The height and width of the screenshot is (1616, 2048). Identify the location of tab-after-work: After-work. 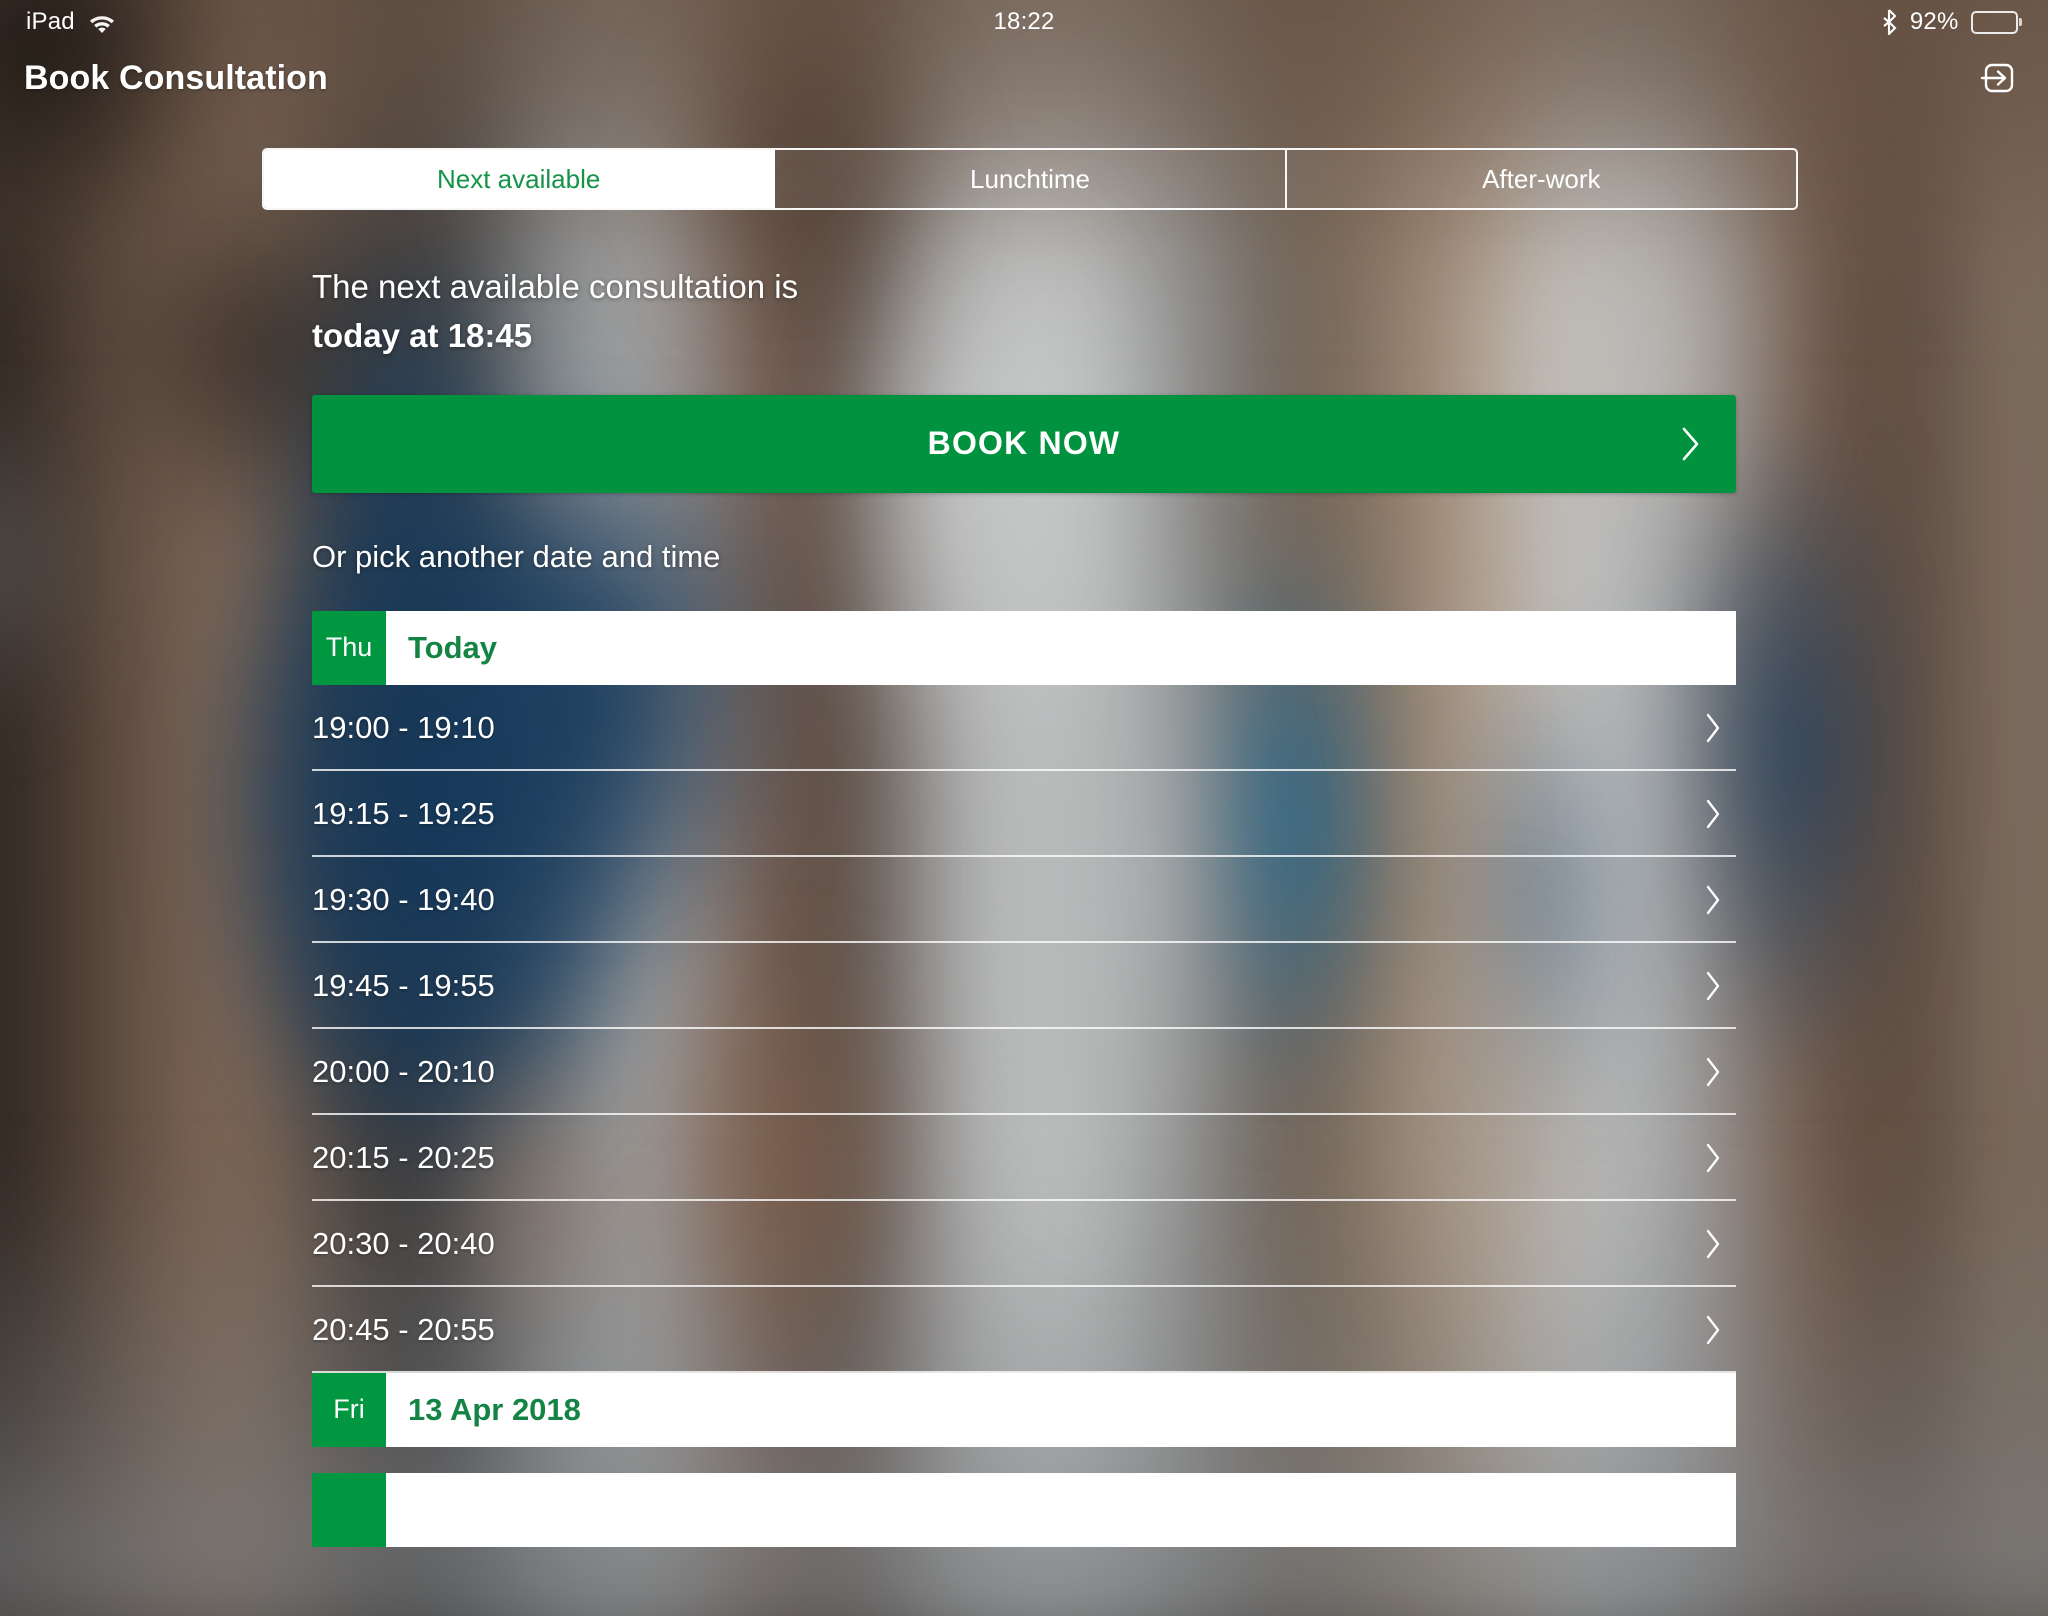
(1541, 179).